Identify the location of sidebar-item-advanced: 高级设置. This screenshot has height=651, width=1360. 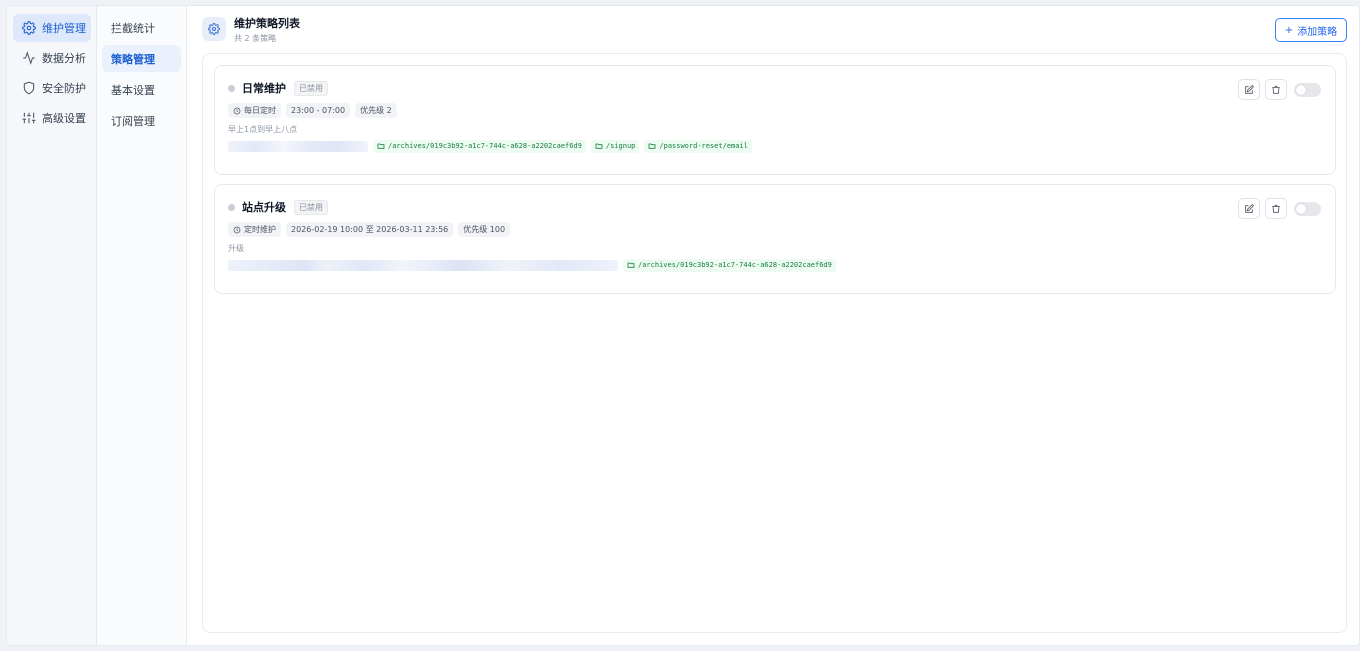
(52, 118).